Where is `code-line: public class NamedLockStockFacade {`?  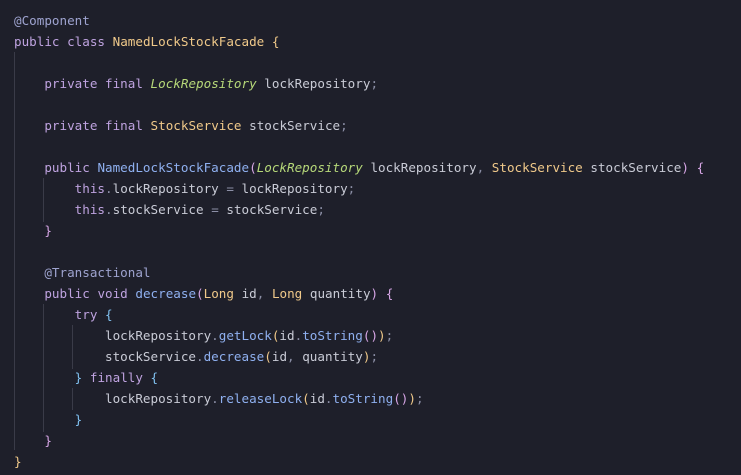
code-line: public class NamedLockStockFacade { is located at coordinates (146, 41).